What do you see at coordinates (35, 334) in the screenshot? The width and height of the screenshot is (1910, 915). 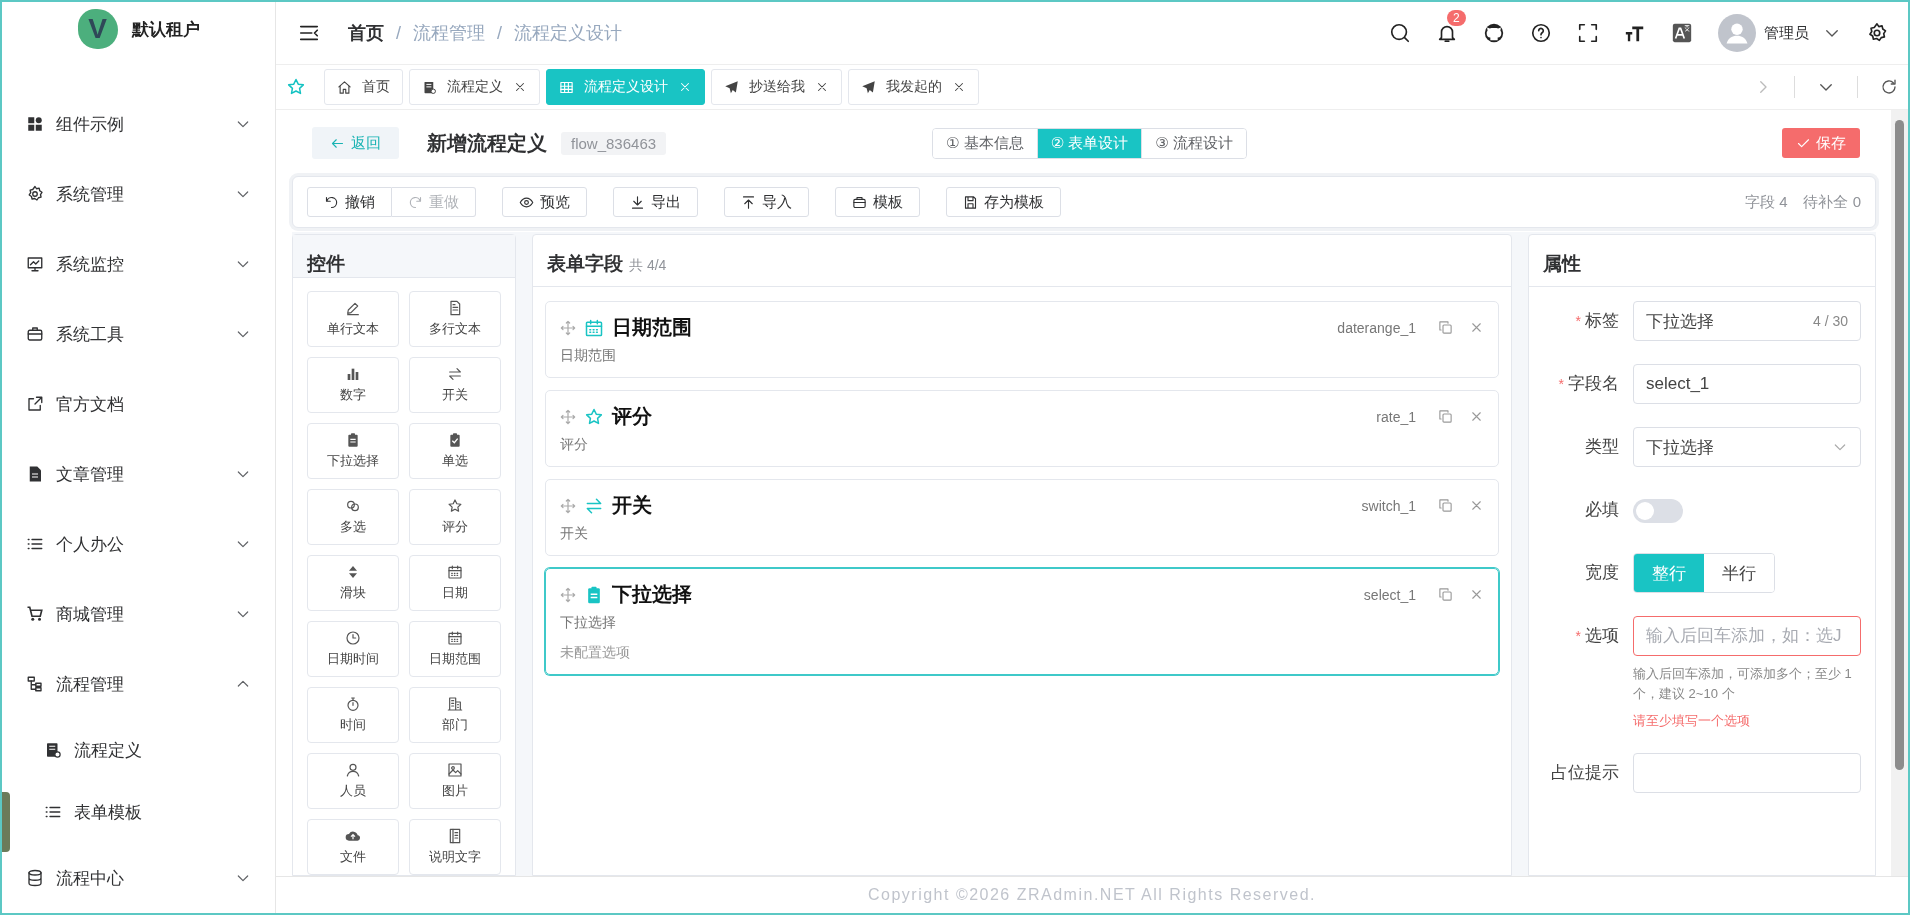 I see `toolbox-icon` at bounding box center [35, 334].